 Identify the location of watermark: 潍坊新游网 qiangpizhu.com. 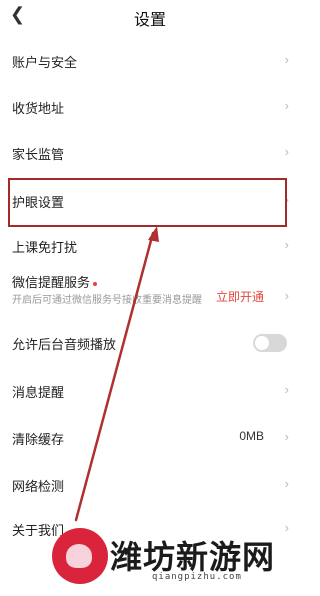
(172, 559).